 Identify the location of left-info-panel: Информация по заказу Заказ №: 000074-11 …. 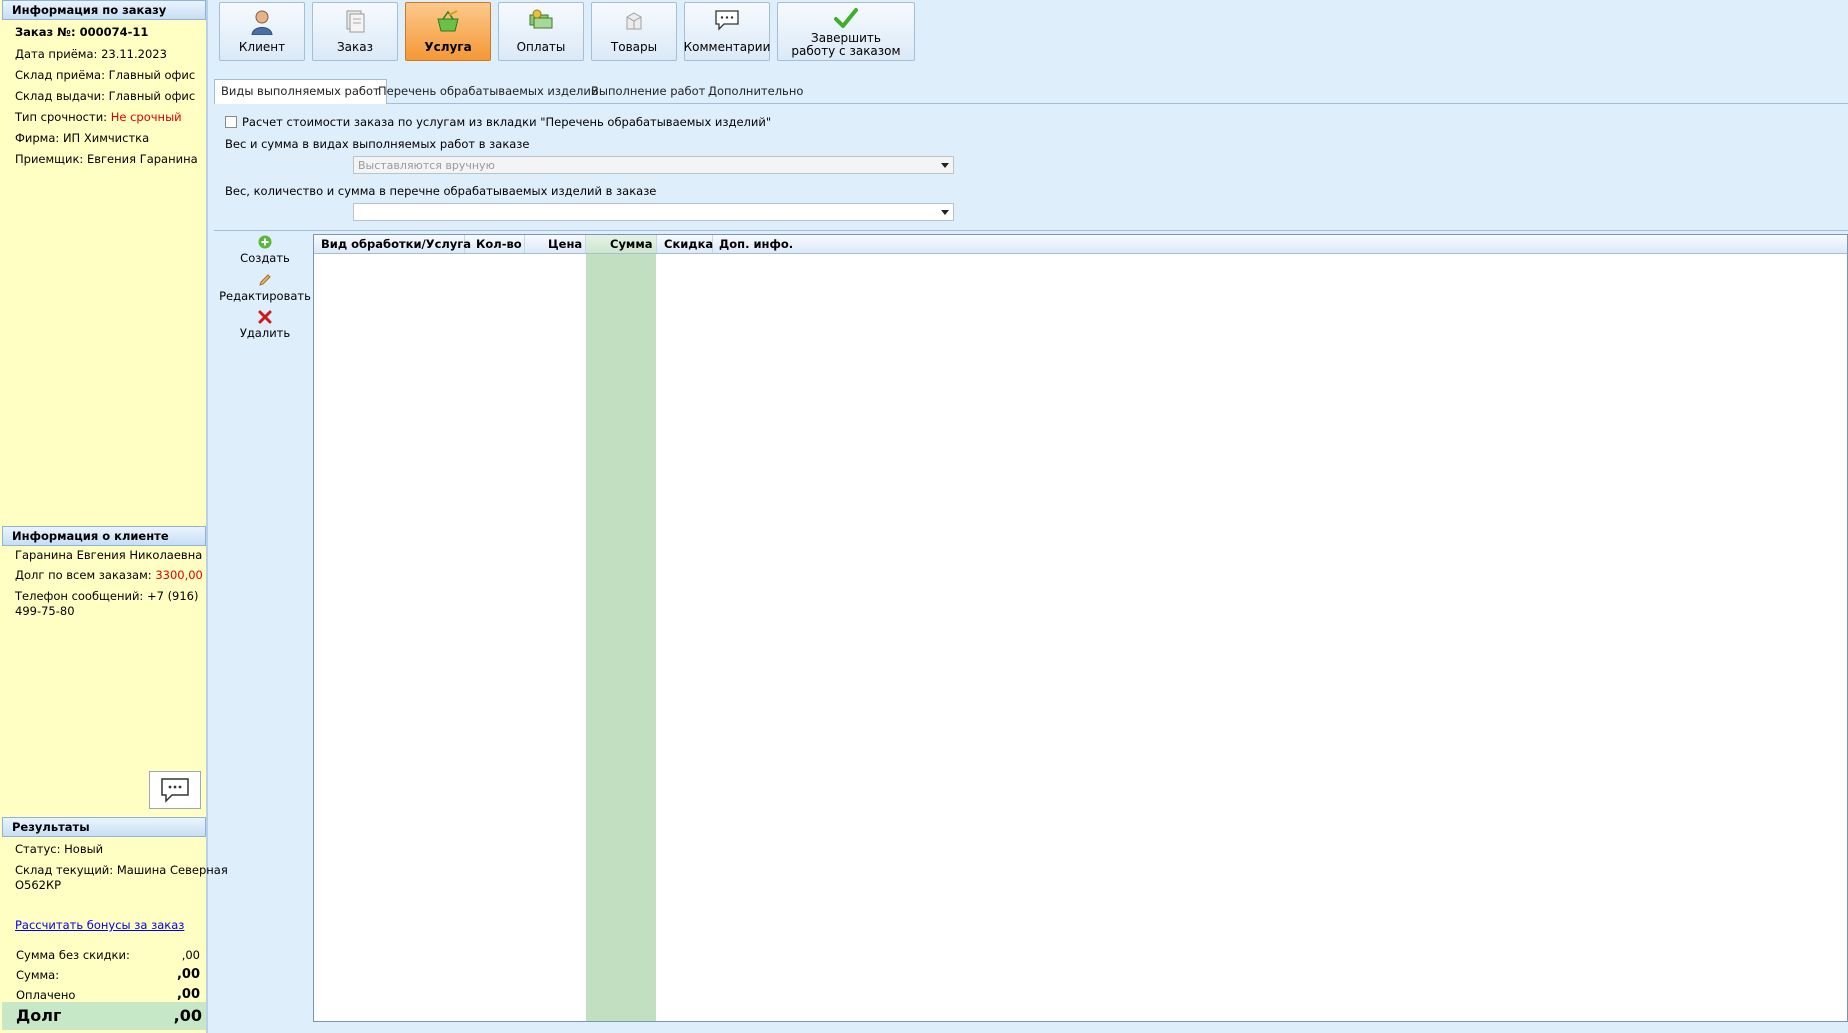
(114, 516).